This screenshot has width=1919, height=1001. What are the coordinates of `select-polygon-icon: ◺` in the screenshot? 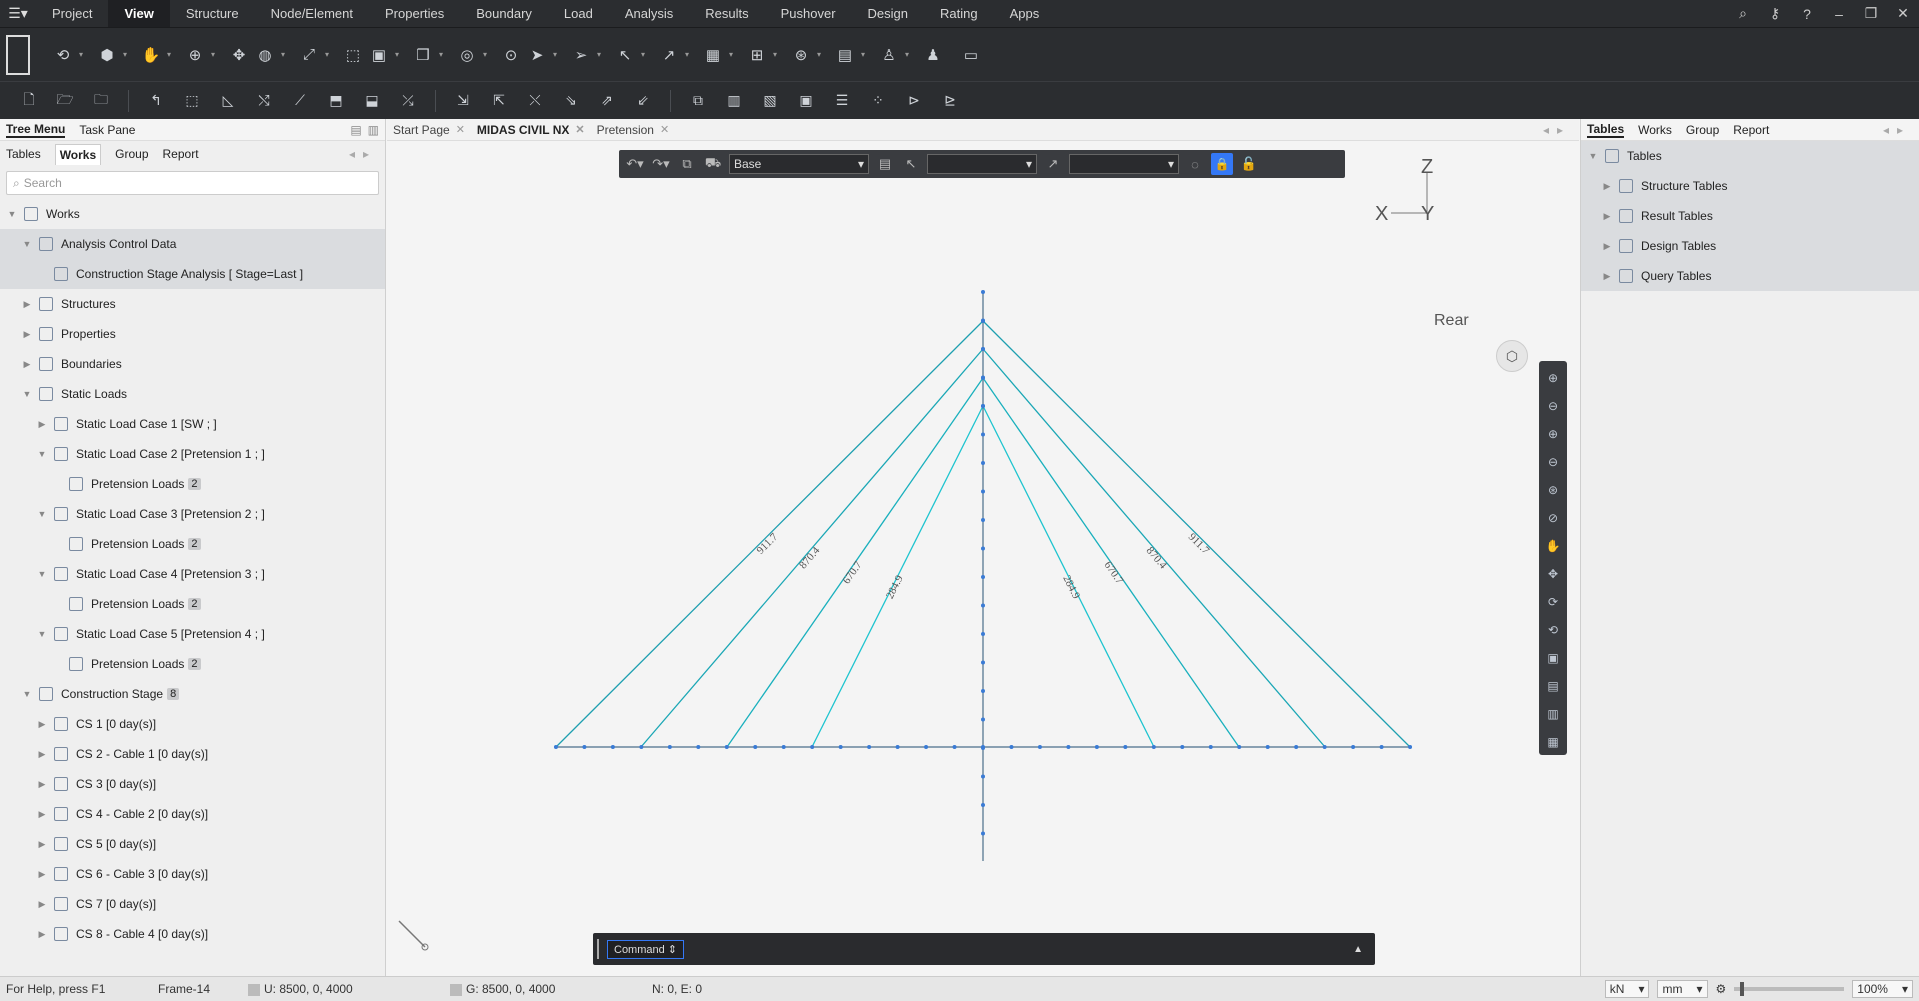 It's located at (228, 101).